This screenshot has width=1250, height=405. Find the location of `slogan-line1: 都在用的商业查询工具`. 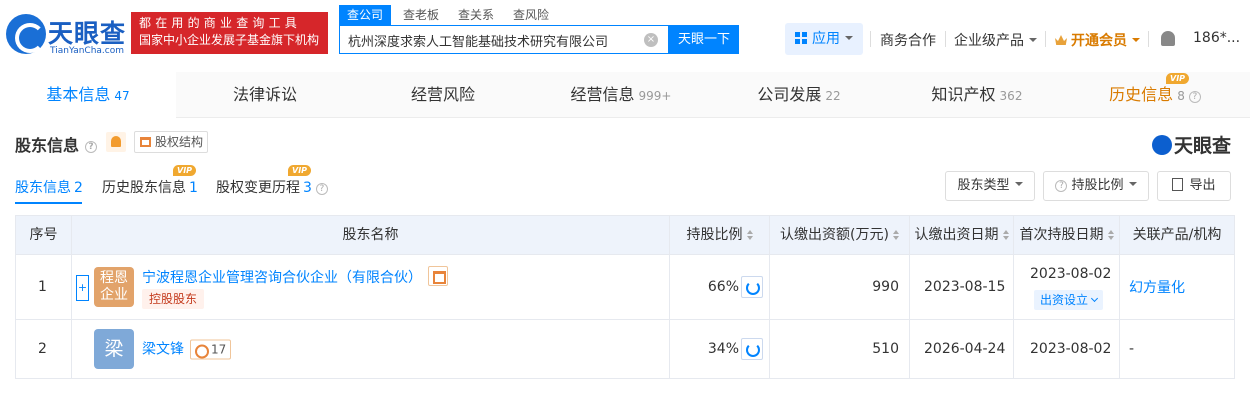

slogan-line1: 都在用的商业查询工具 is located at coordinates (220, 23).